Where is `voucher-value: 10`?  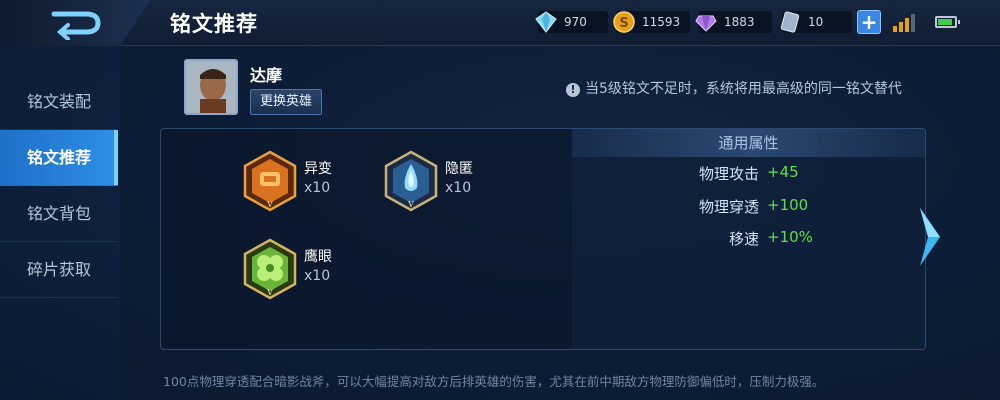 voucher-value: 10 is located at coordinates (816, 22).